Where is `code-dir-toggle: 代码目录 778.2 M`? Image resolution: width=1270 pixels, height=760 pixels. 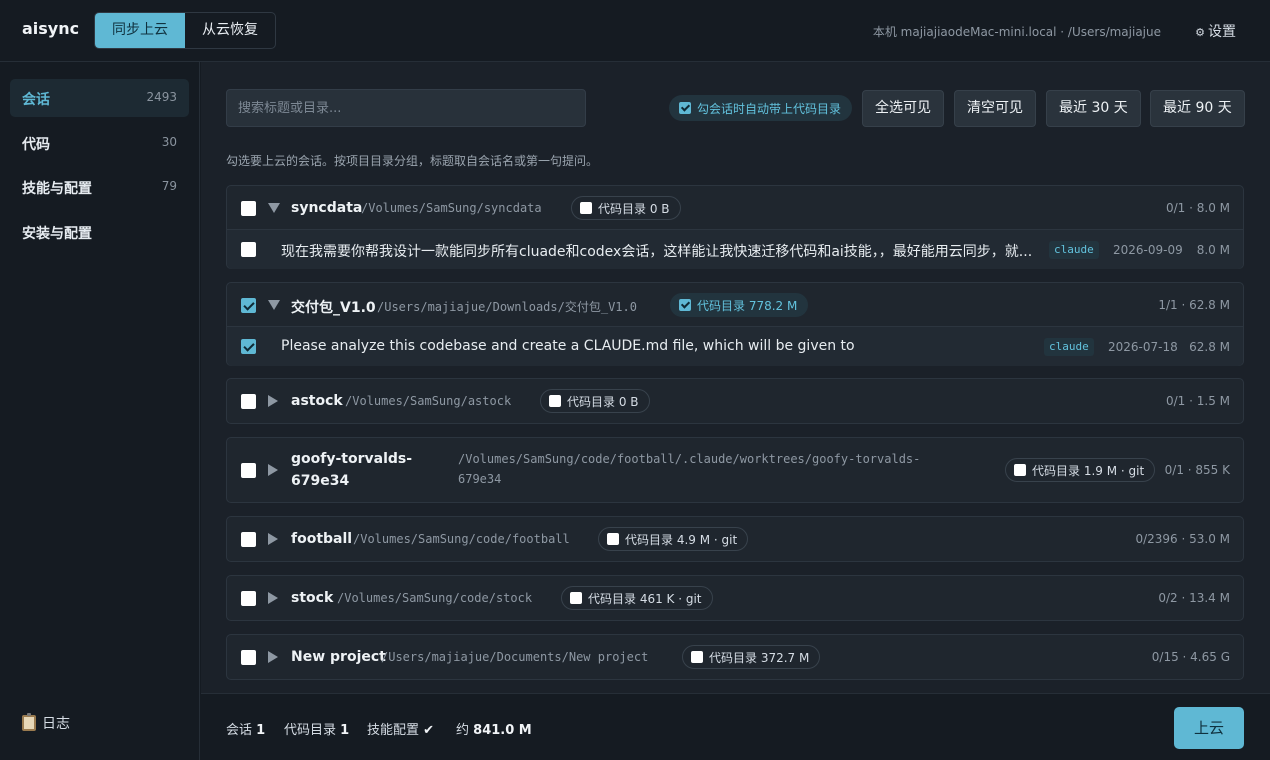 code-dir-toggle: 代码目录 778.2 M is located at coordinates (739, 305).